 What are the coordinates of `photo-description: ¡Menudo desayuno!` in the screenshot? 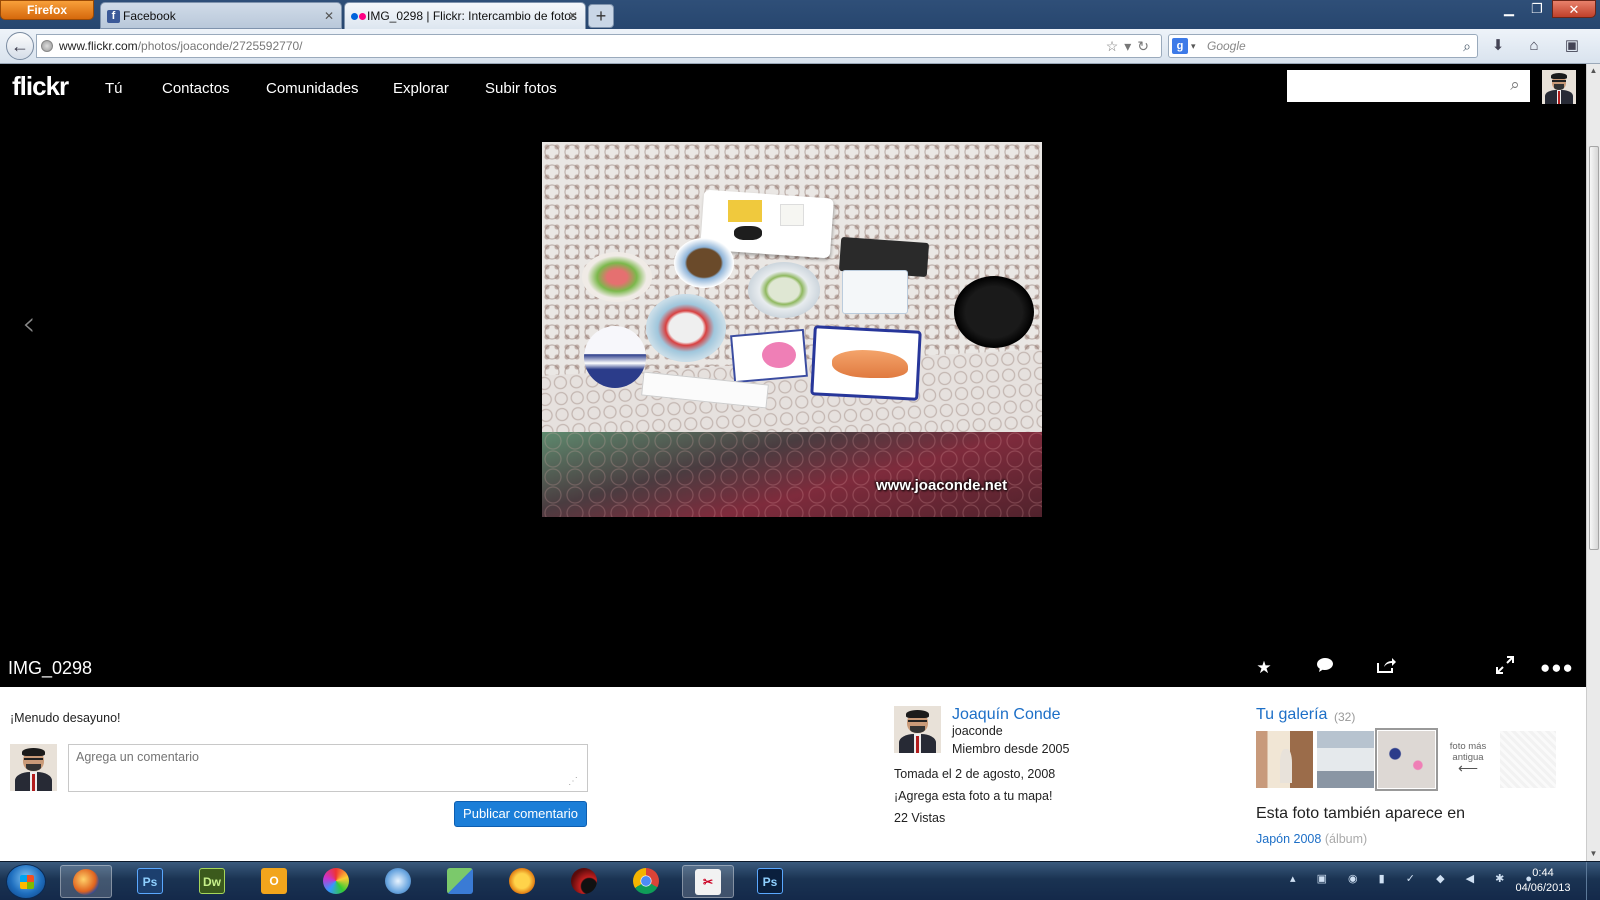 It's located at (65, 718).